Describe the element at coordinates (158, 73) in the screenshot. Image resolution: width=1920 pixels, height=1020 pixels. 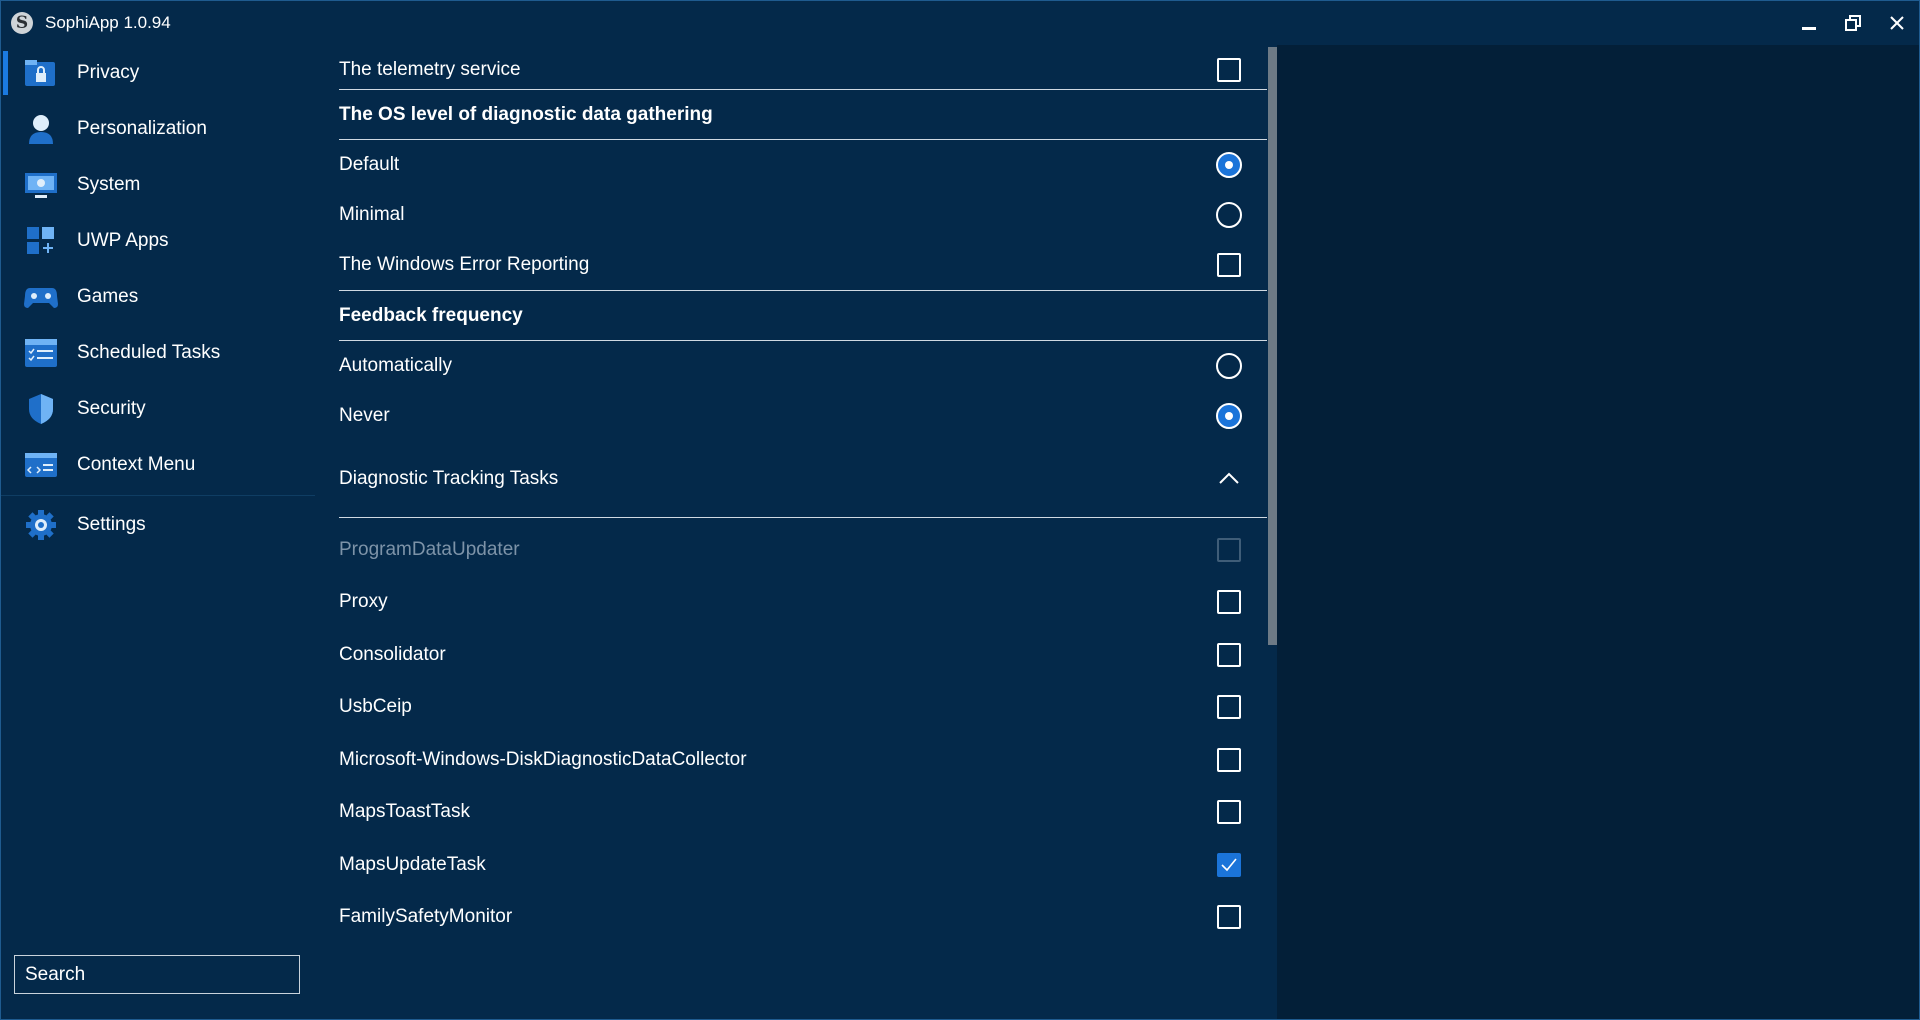
I see `sidebar-item-privacy: Privacy` at that location.